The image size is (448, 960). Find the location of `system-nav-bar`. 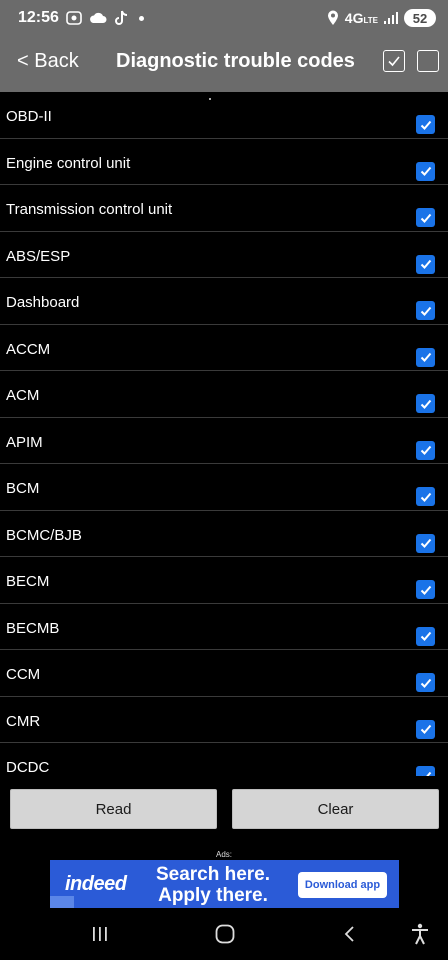

system-nav-bar is located at coordinates (224, 934).